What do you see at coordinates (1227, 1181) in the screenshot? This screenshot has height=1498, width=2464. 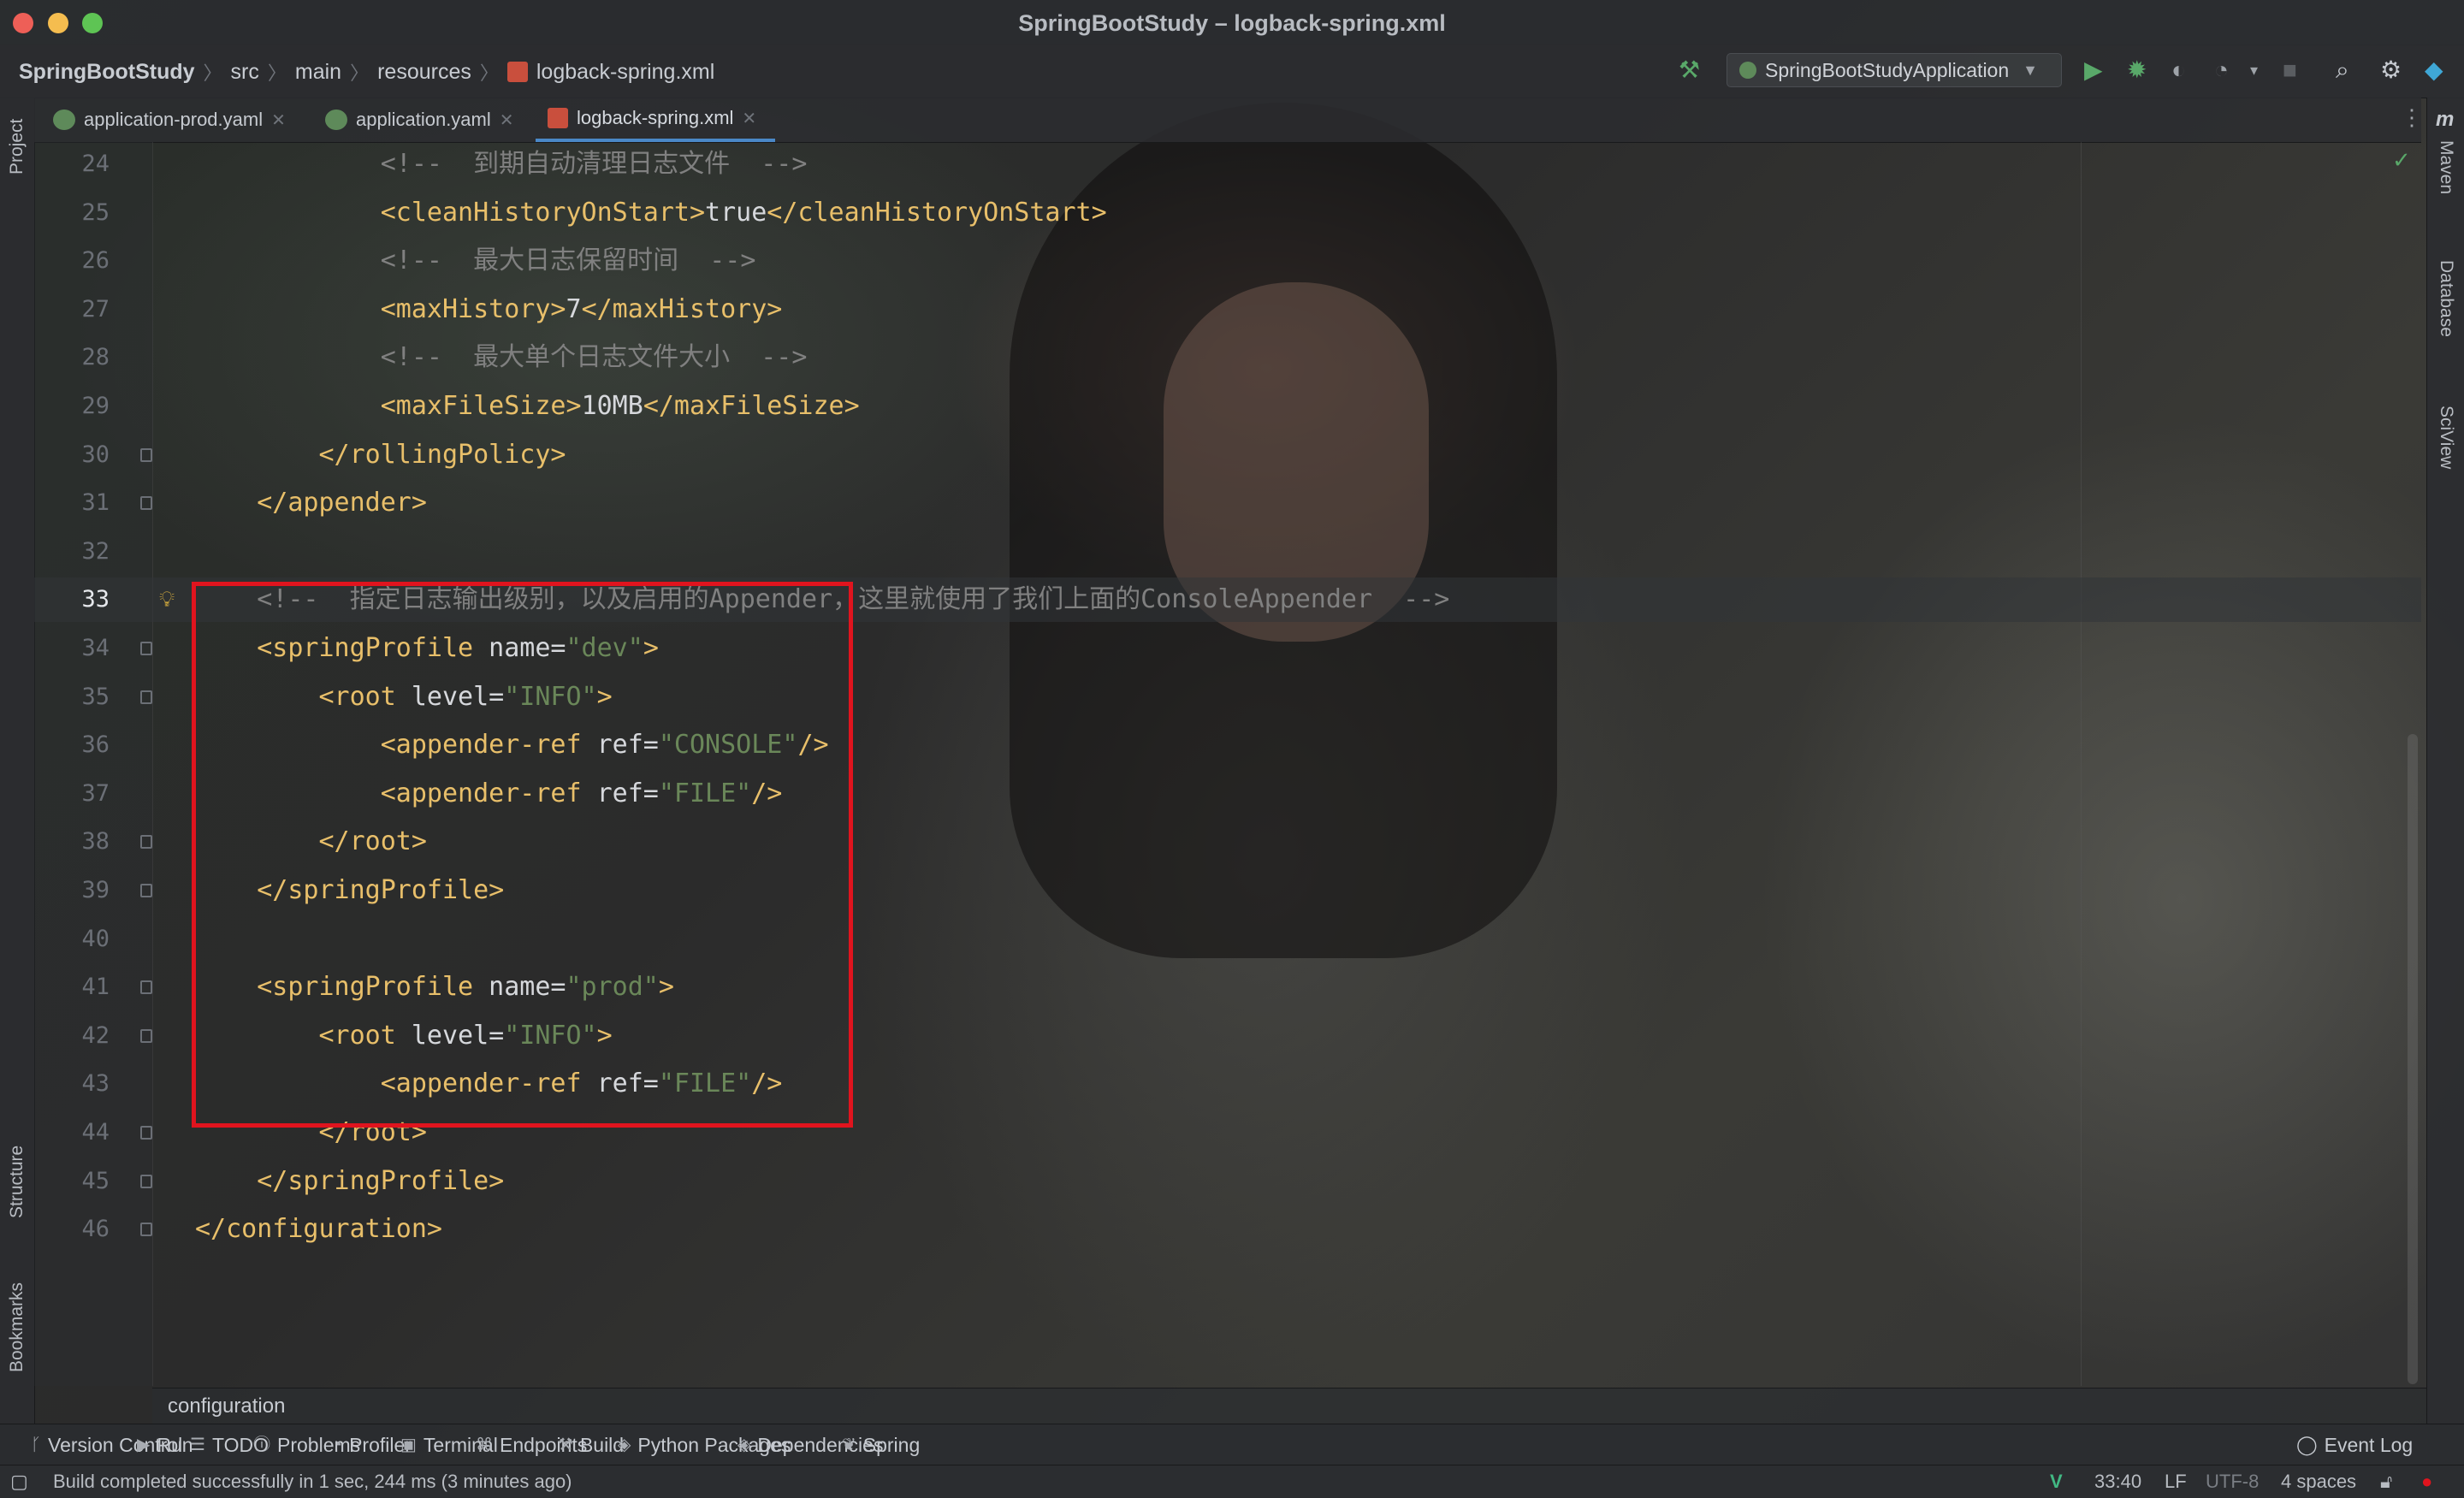 I see `code-line: 45 </springProfile>` at bounding box center [1227, 1181].